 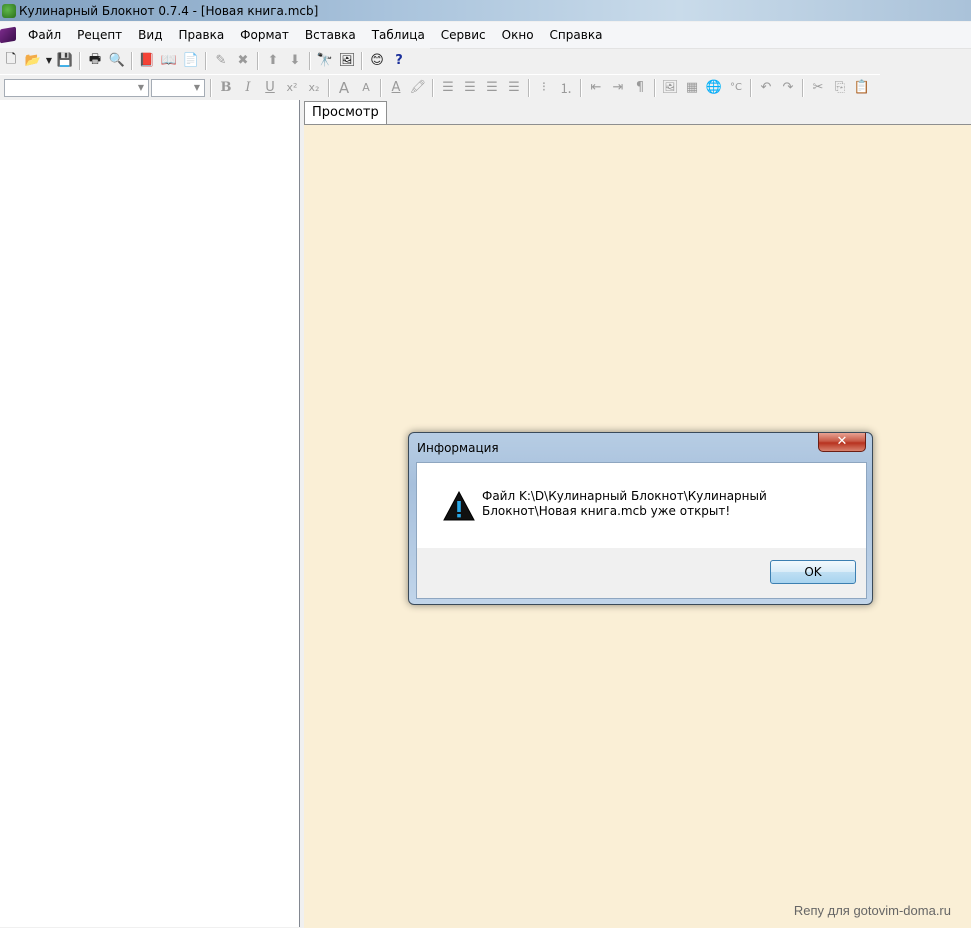 What do you see at coordinates (8, 35) in the screenshot?
I see `document-menu-icon` at bounding box center [8, 35].